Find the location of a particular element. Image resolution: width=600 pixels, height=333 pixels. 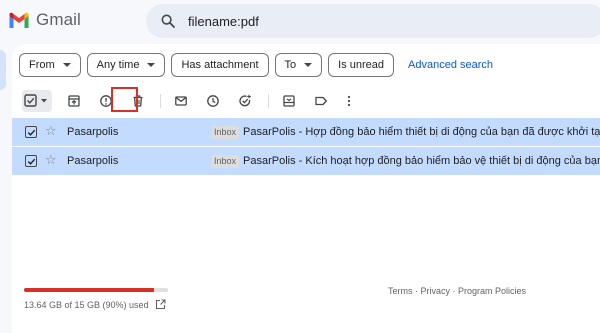

filter-chip-label: To is located at coordinates (290, 65).